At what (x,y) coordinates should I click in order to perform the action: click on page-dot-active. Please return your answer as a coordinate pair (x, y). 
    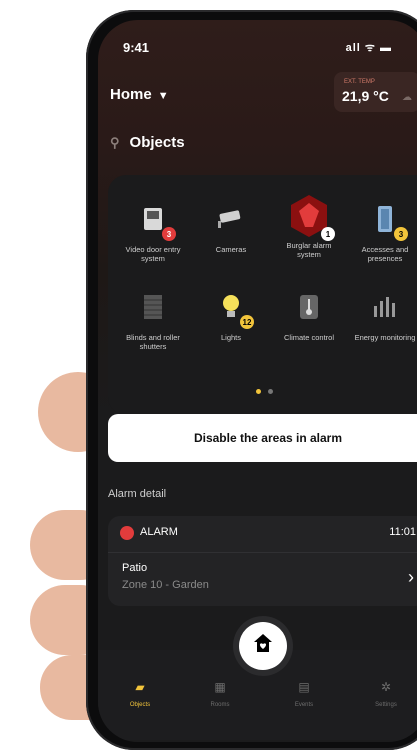
    Looking at the image, I should click on (258, 391).